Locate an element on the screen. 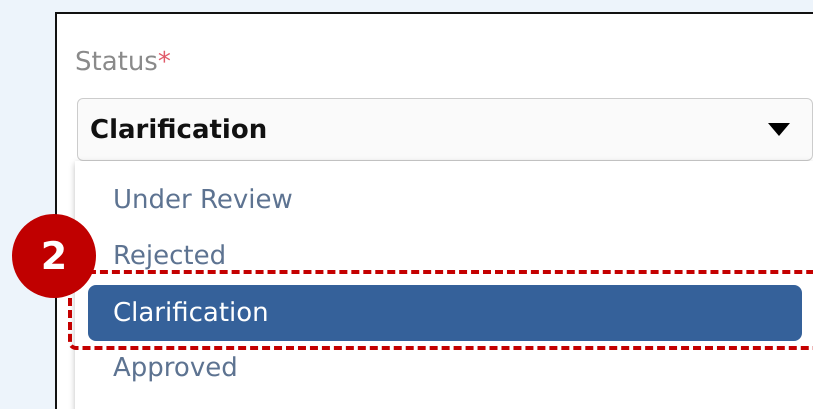  dropdown-option: Approved is located at coordinates (175, 369).